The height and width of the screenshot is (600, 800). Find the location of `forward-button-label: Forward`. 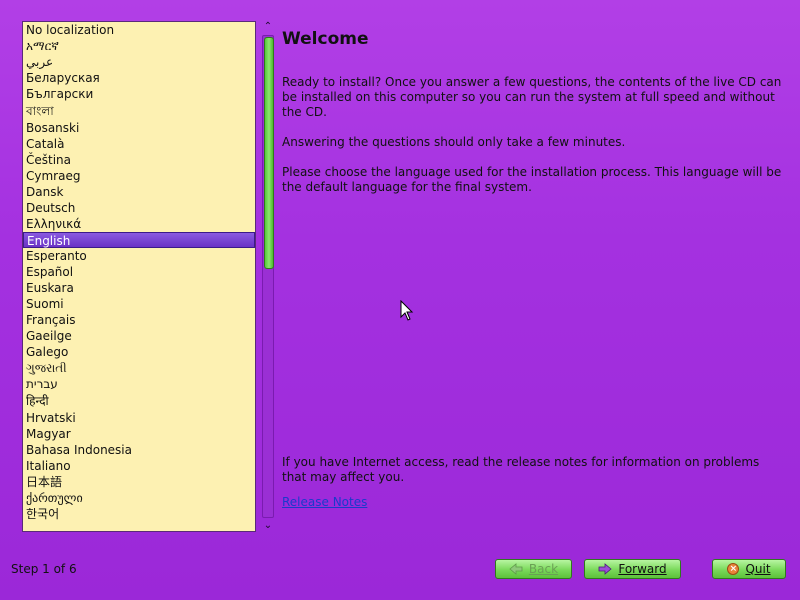

forward-button-label: Forward is located at coordinates (642, 569).